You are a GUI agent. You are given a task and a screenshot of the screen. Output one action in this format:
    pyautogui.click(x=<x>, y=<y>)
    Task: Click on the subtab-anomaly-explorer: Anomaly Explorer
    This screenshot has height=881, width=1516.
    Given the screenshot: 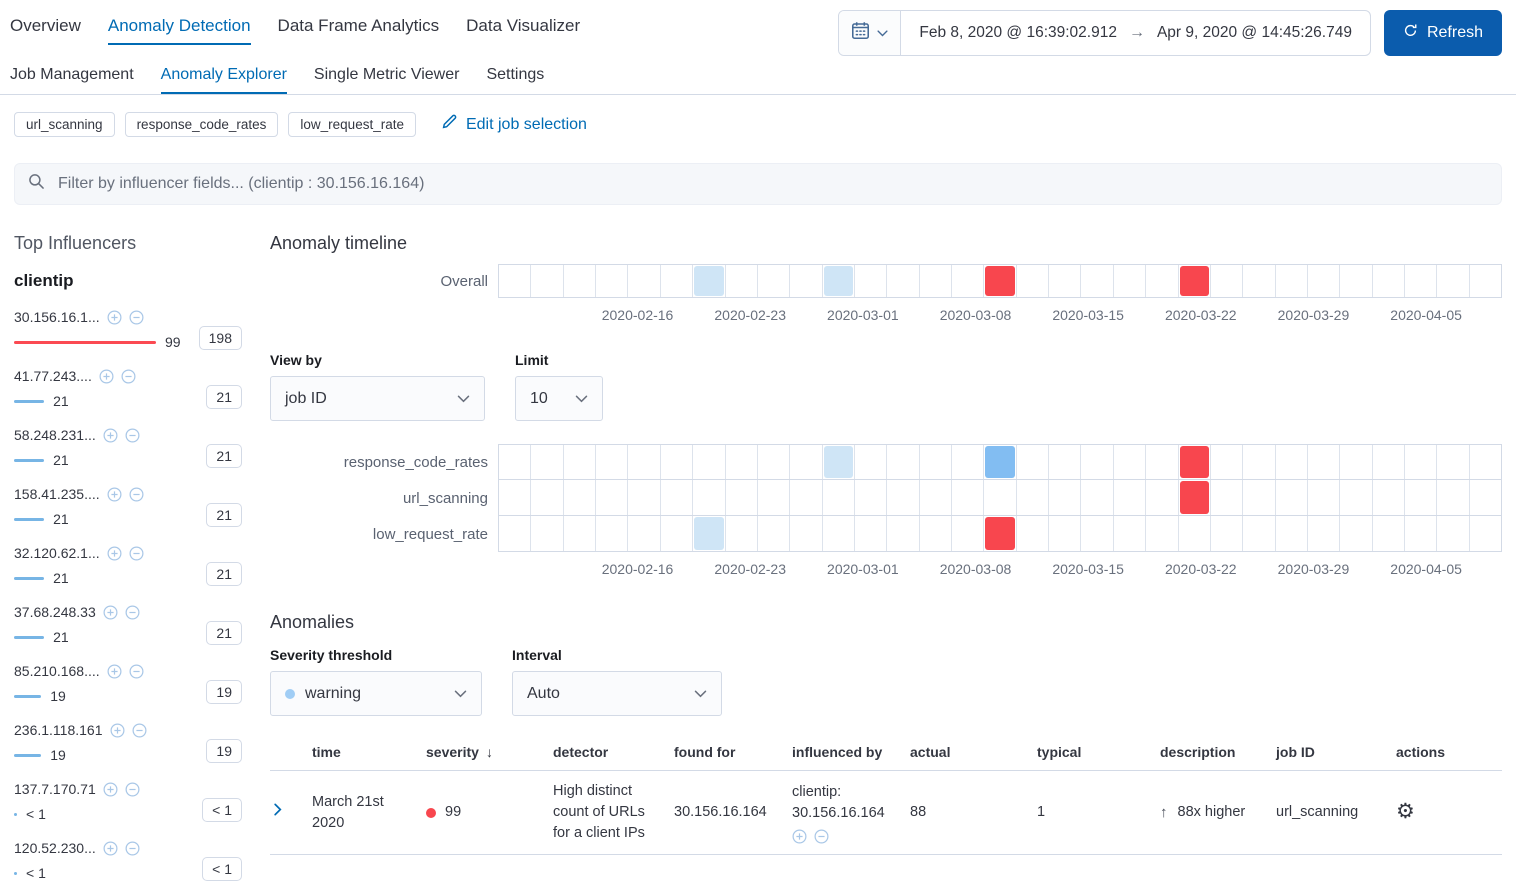 What is the action you would take?
    pyautogui.click(x=224, y=80)
    